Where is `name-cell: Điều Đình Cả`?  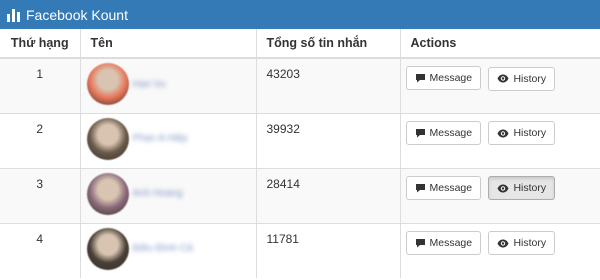 name-cell: Điều Đình Cả is located at coordinates (167, 250).